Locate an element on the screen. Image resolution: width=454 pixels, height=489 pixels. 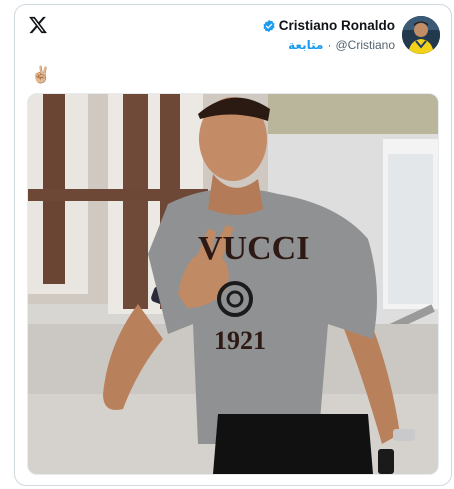
author-row: Cristiano Ronaldo is located at coordinates (328, 25).